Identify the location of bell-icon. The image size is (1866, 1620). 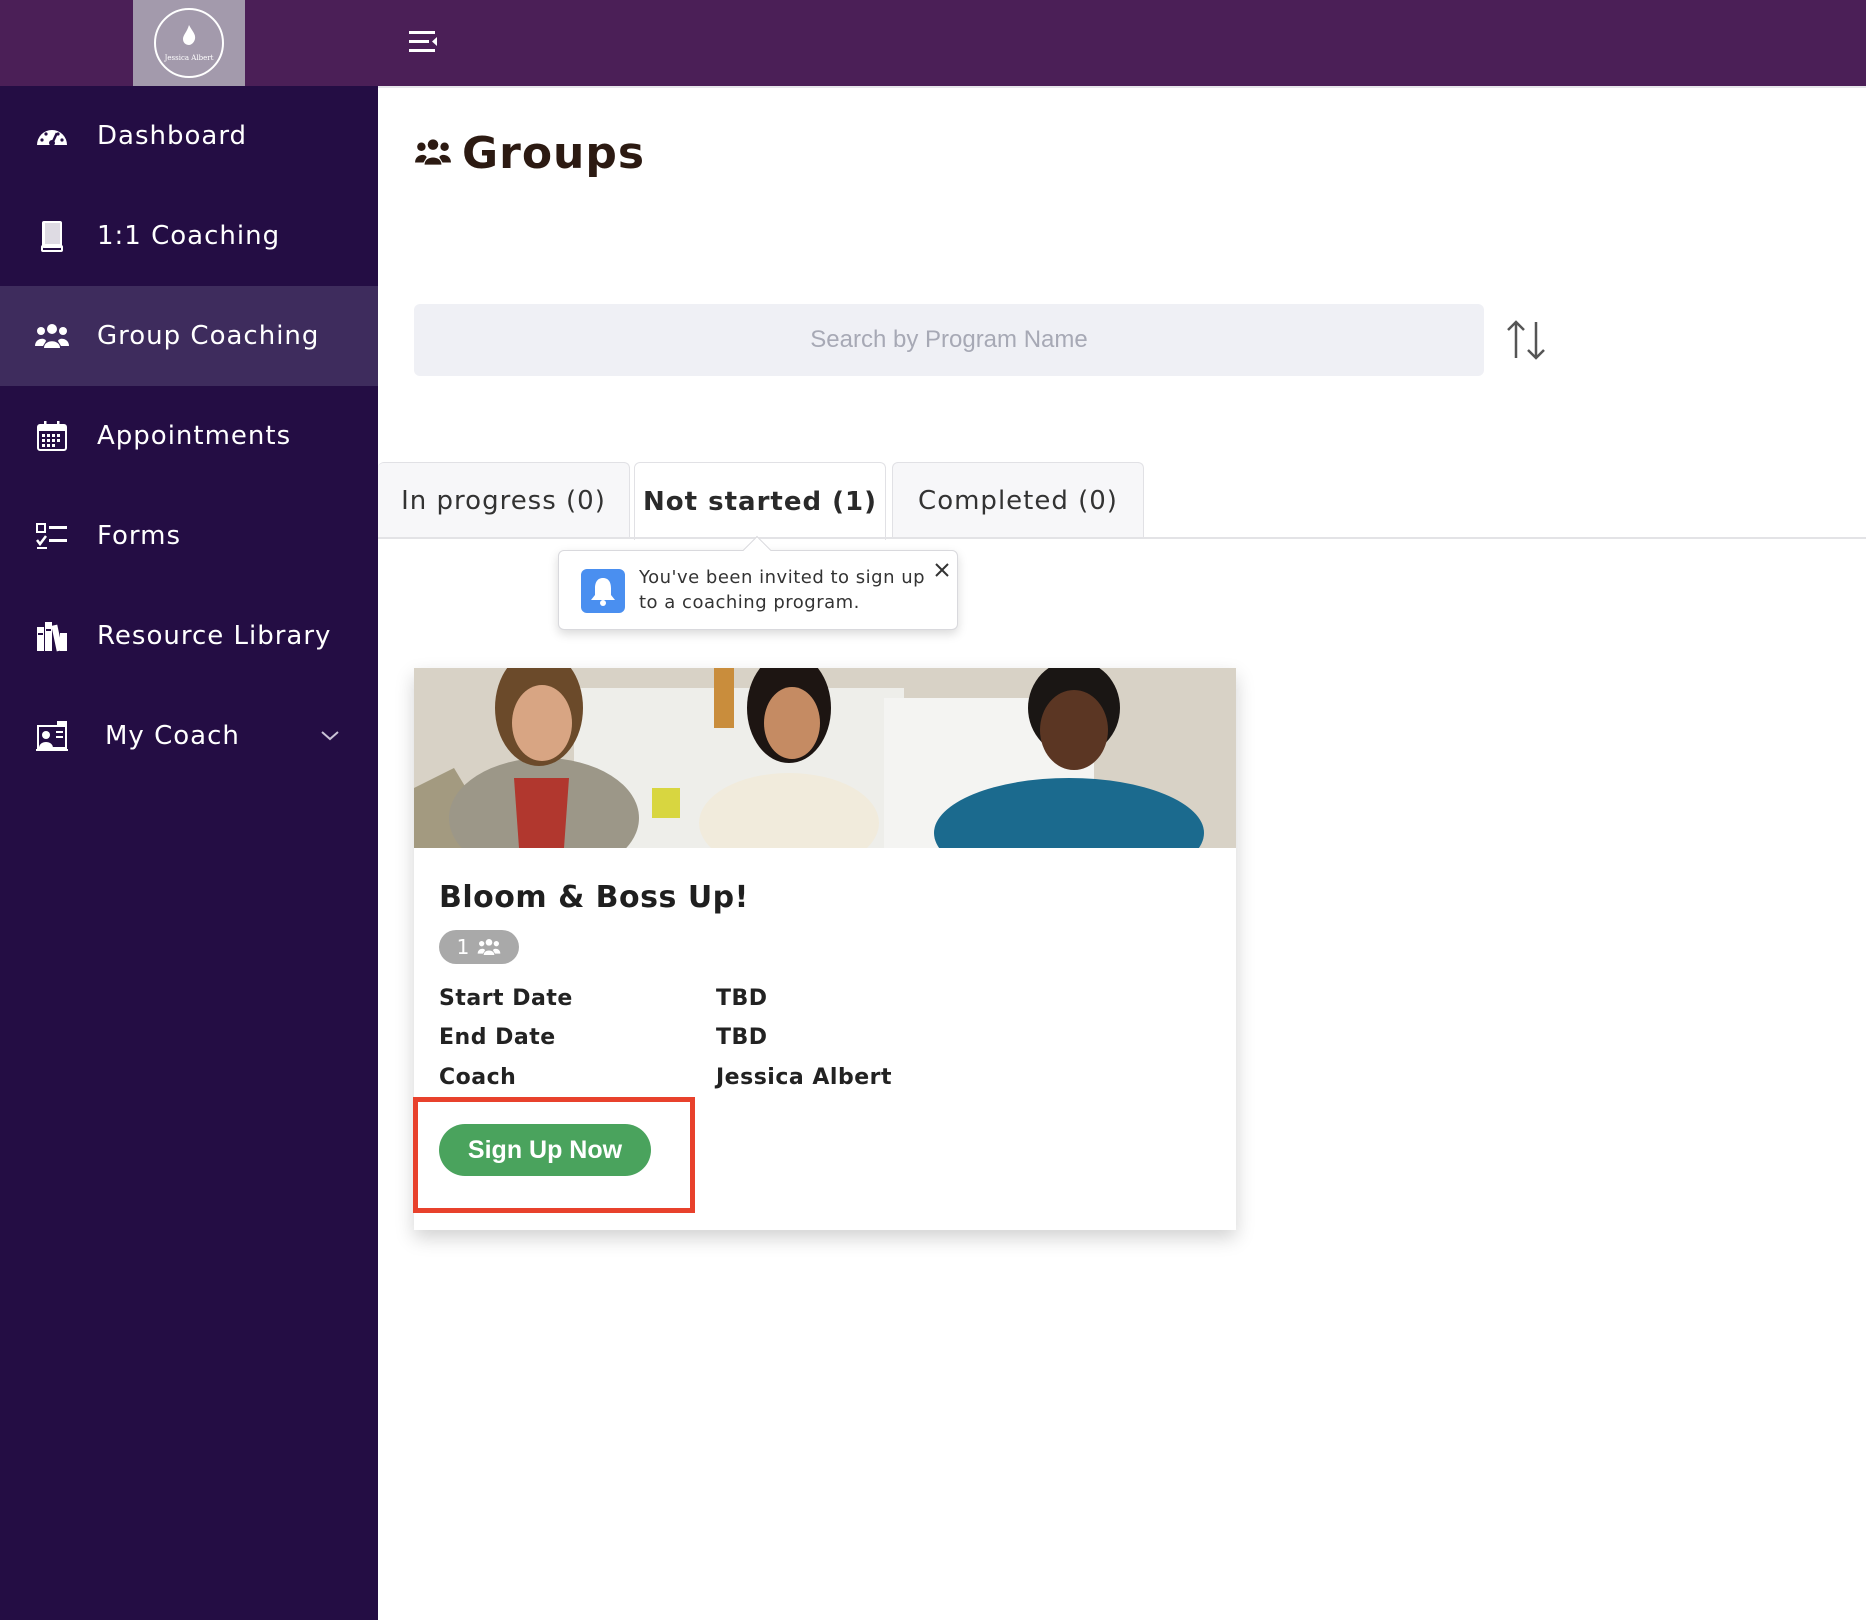
(603, 591).